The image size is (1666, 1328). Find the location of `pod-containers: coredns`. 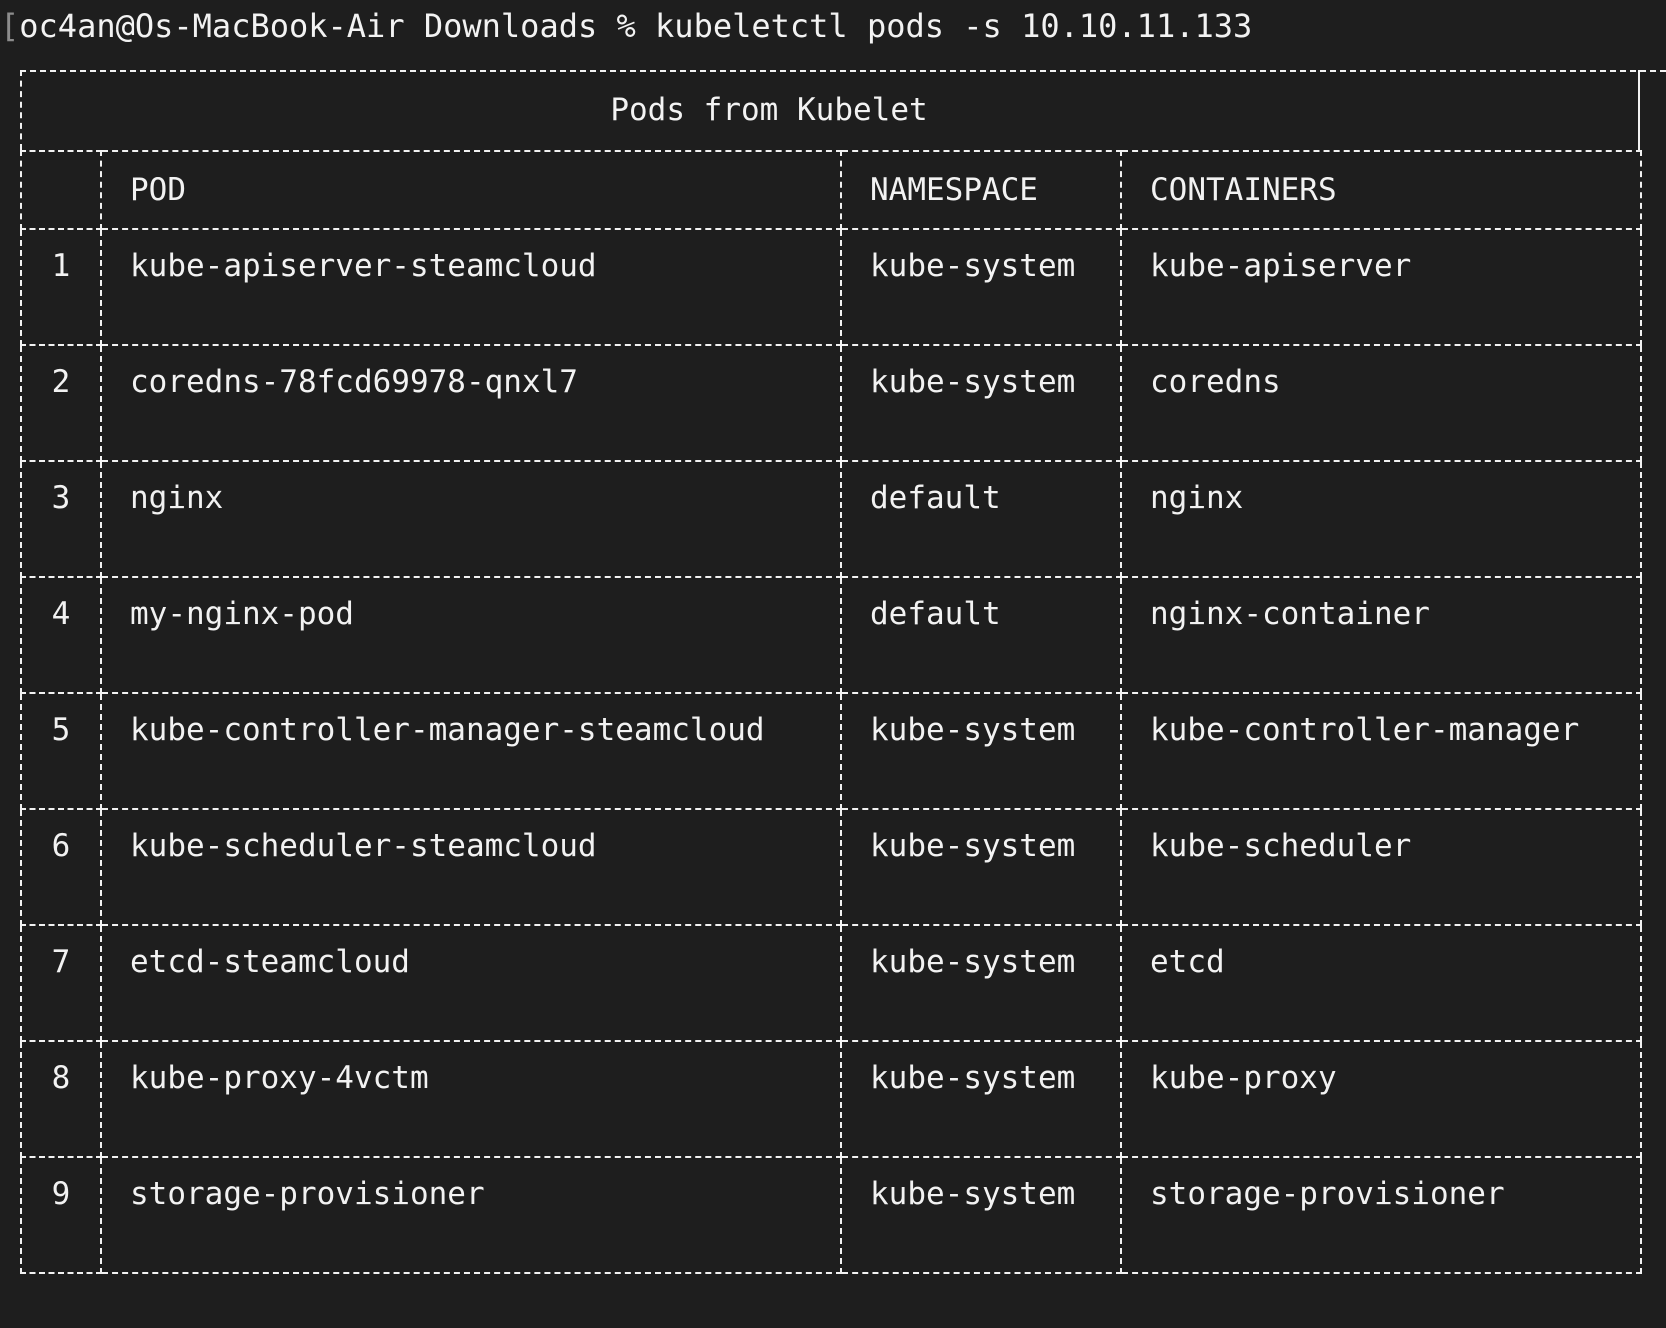

pod-containers: coredns is located at coordinates (1381, 403).